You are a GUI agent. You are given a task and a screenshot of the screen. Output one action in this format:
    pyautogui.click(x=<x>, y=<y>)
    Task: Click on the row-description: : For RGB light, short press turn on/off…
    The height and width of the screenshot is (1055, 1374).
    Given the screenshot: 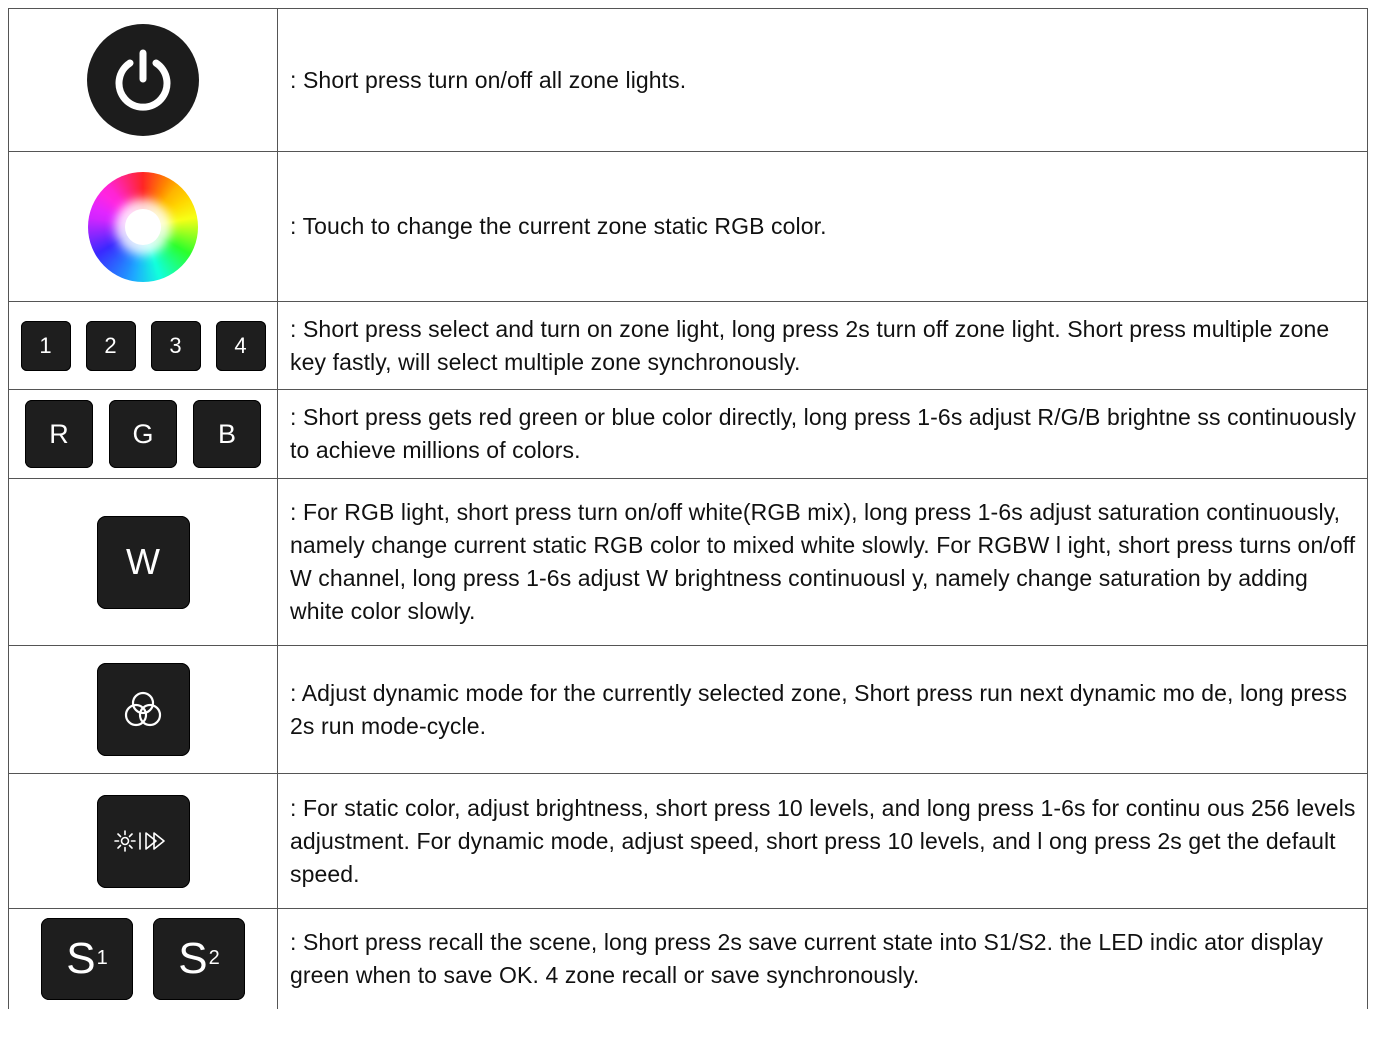 What is the action you would take?
    pyautogui.click(x=822, y=562)
    